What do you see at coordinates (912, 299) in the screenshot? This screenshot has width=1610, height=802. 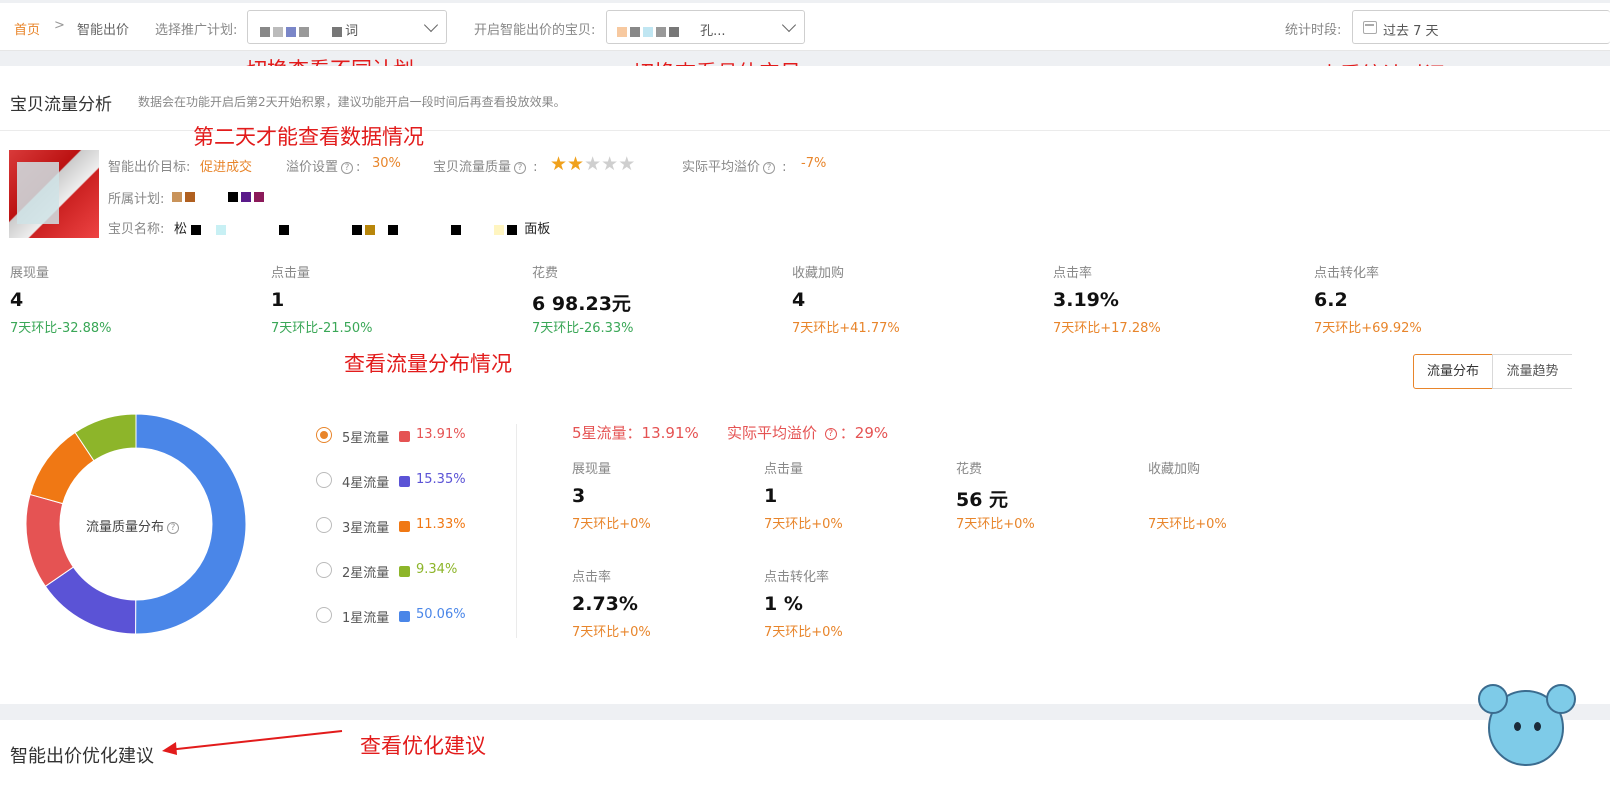 I see `metric-favorites: 收藏加购 4 7天环比+41.77%` at bounding box center [912, 299].